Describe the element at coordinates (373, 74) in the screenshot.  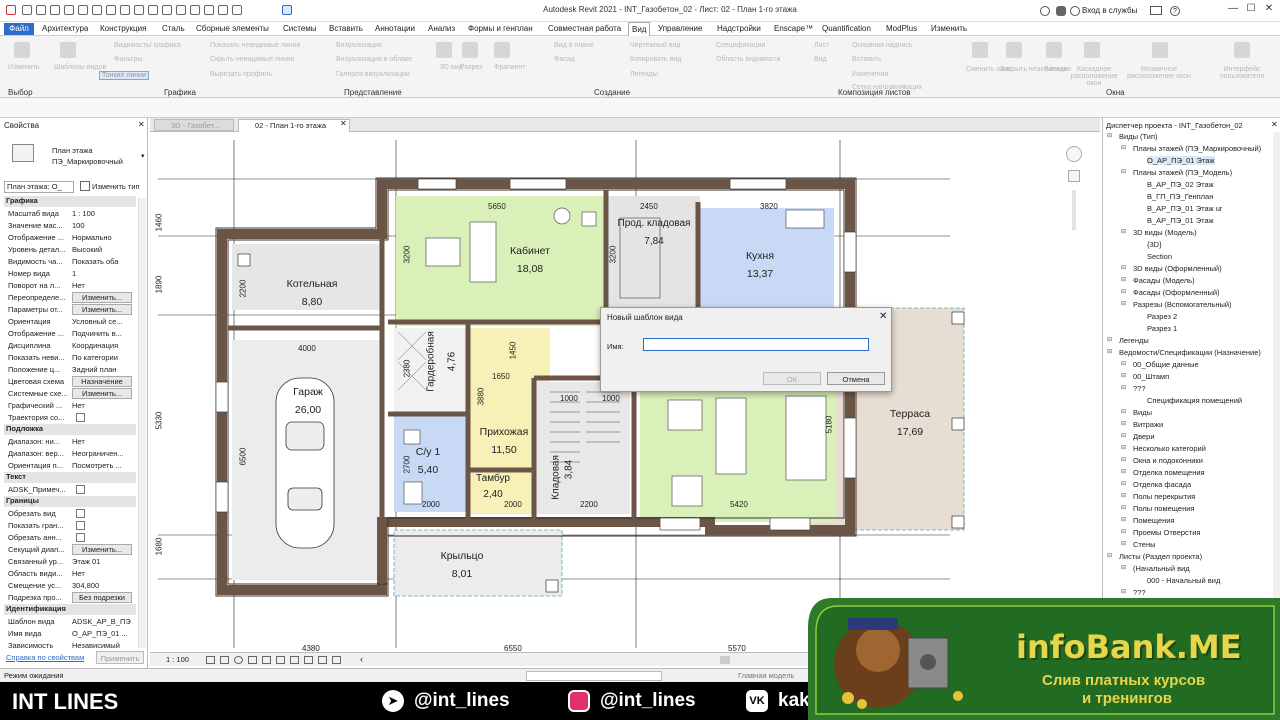
I see `ribbon-render-gallery: Галерея визуализации` at that location.